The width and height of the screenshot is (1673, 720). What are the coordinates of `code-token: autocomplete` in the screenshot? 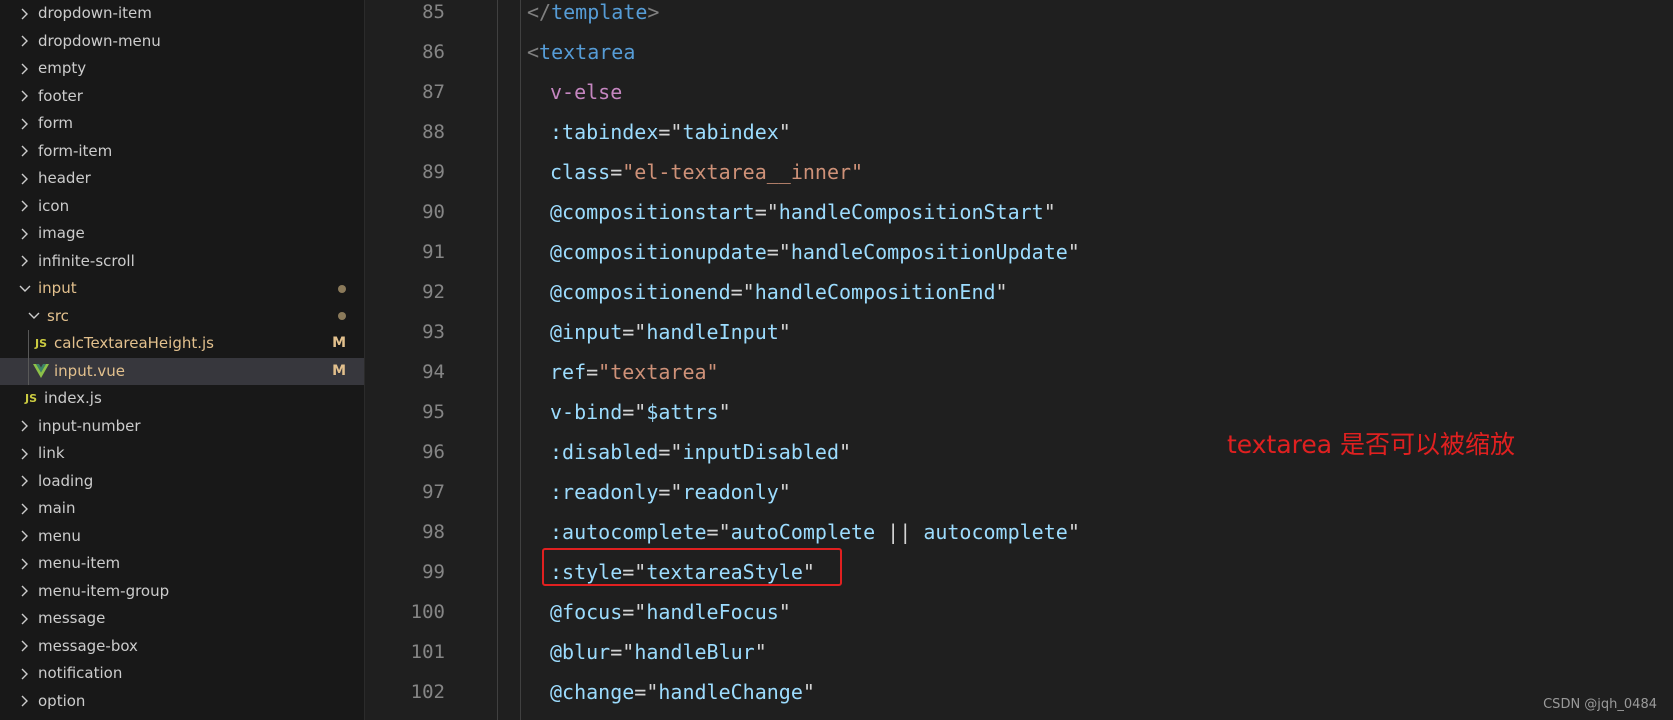 It's located at (995, 532).